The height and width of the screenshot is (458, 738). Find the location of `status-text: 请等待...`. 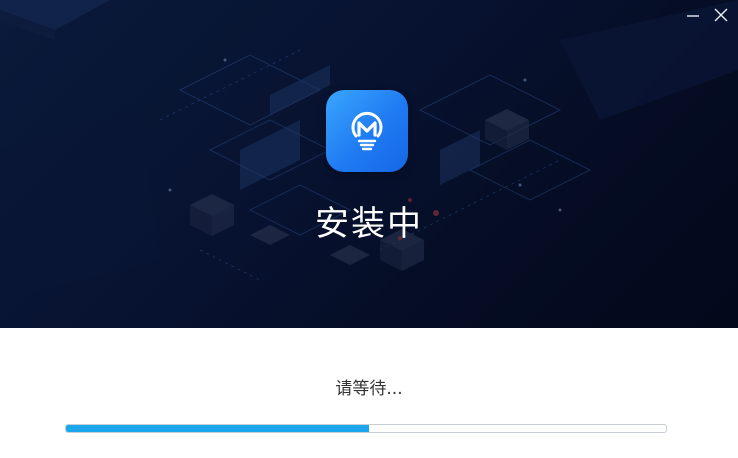

status-text: 请等待... is located at coordinates (369, 389).